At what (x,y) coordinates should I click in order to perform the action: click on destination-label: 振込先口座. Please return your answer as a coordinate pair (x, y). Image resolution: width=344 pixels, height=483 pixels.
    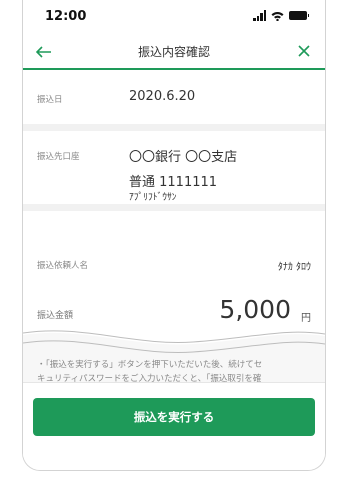
    Looking at the image, I should click on (58, 157).